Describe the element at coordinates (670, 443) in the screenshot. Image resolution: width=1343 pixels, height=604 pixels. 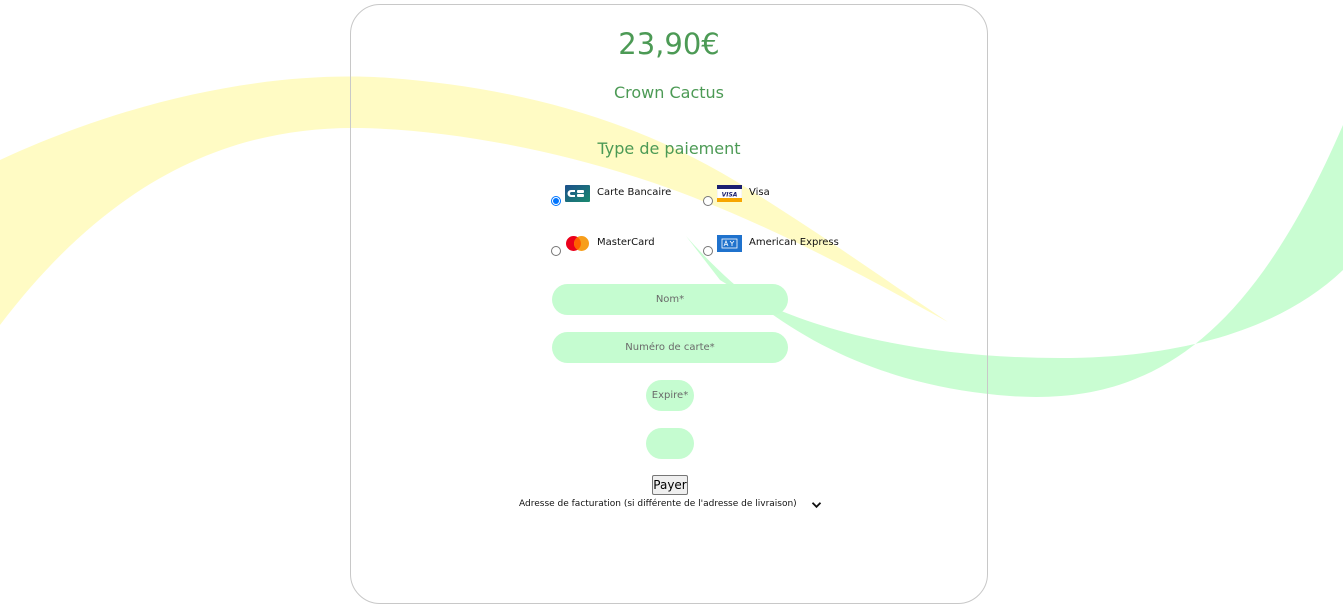
I see `cvc-input` at that location.